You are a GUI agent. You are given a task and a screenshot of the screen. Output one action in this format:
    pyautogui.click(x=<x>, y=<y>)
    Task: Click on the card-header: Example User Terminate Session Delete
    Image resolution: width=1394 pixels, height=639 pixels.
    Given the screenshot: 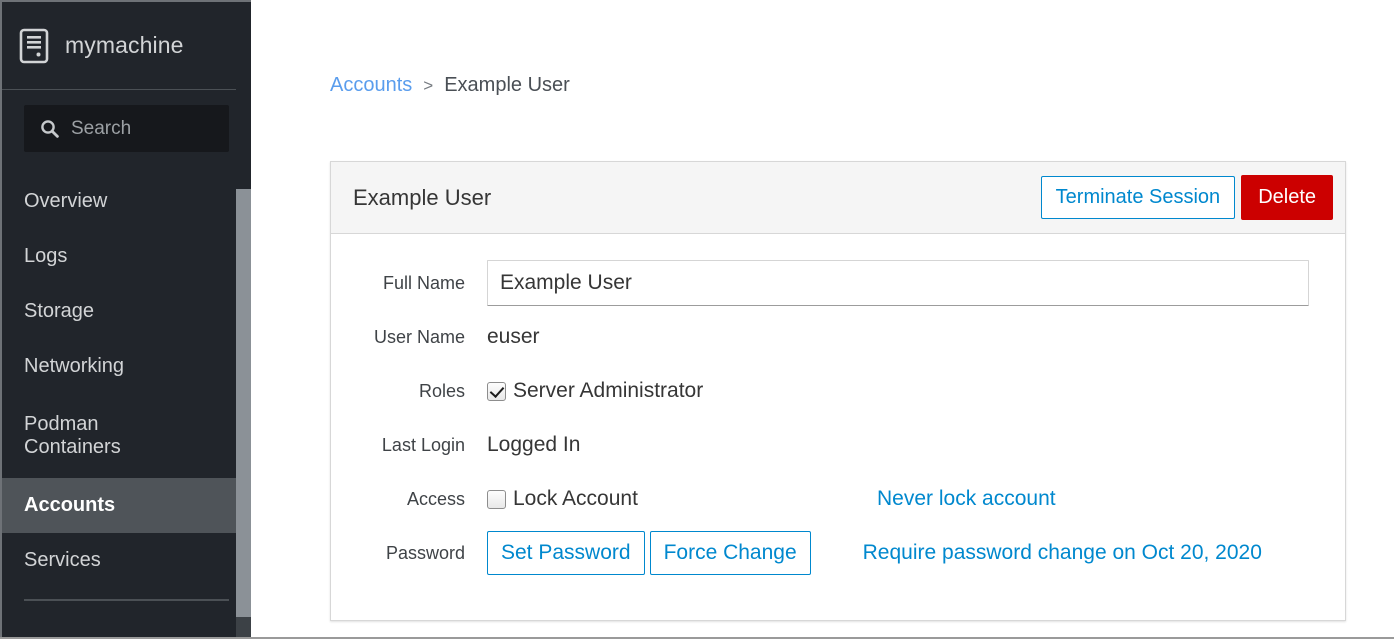 What is the action you would take?
    pyautogui.click(x=838, y=198)
    